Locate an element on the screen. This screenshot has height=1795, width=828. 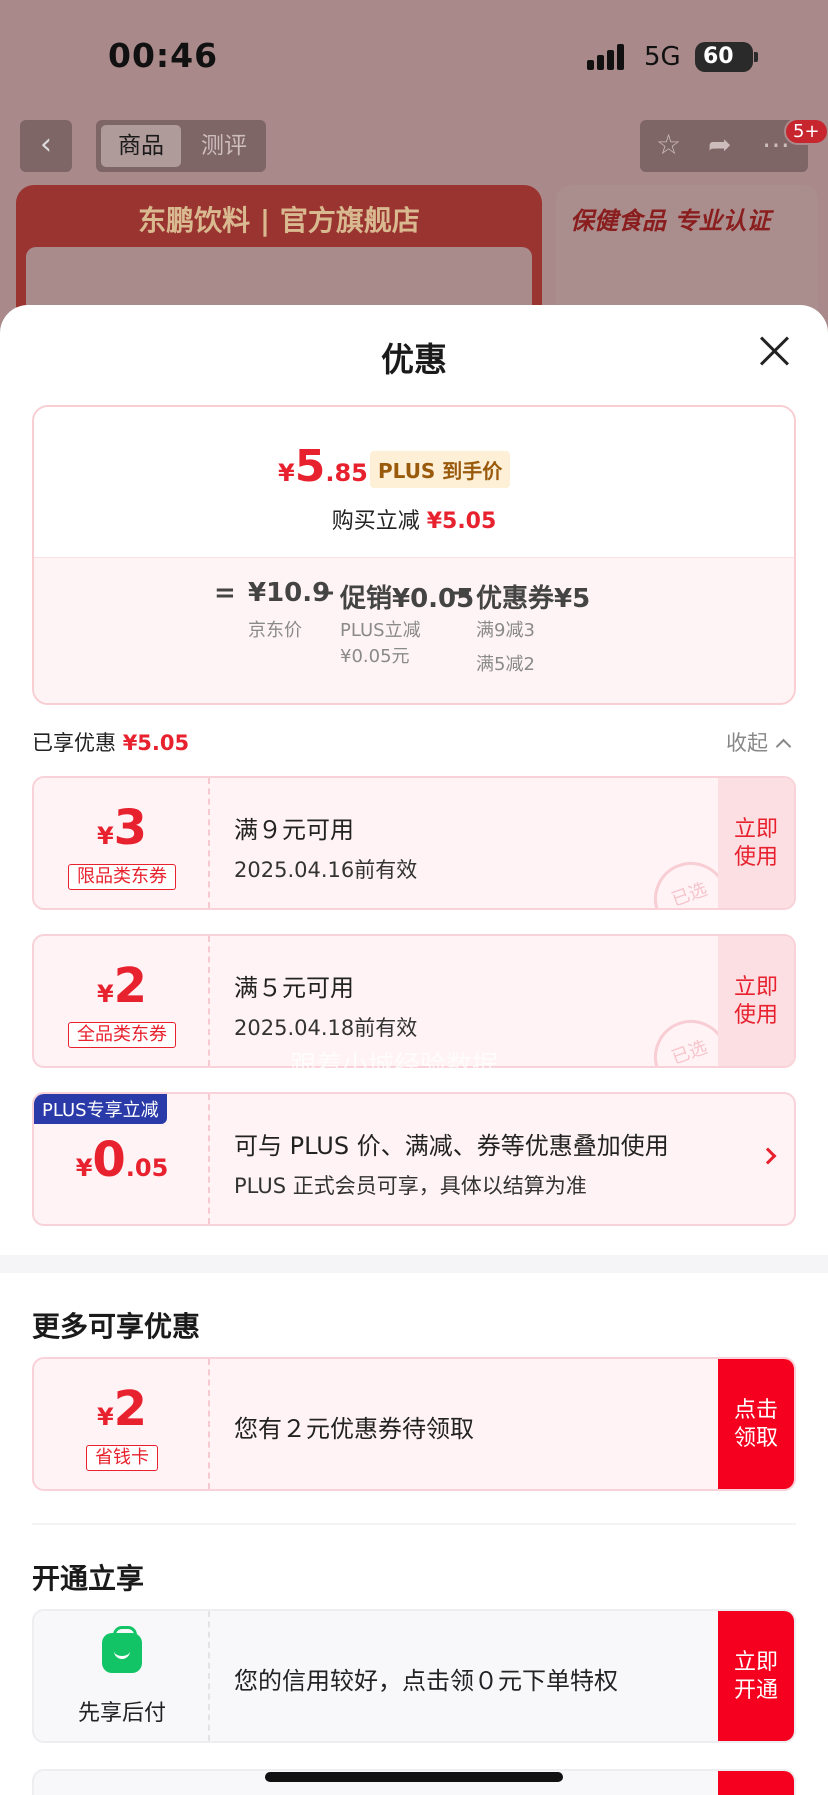
tab-review: 测评 is located at coordinates (224, 146).